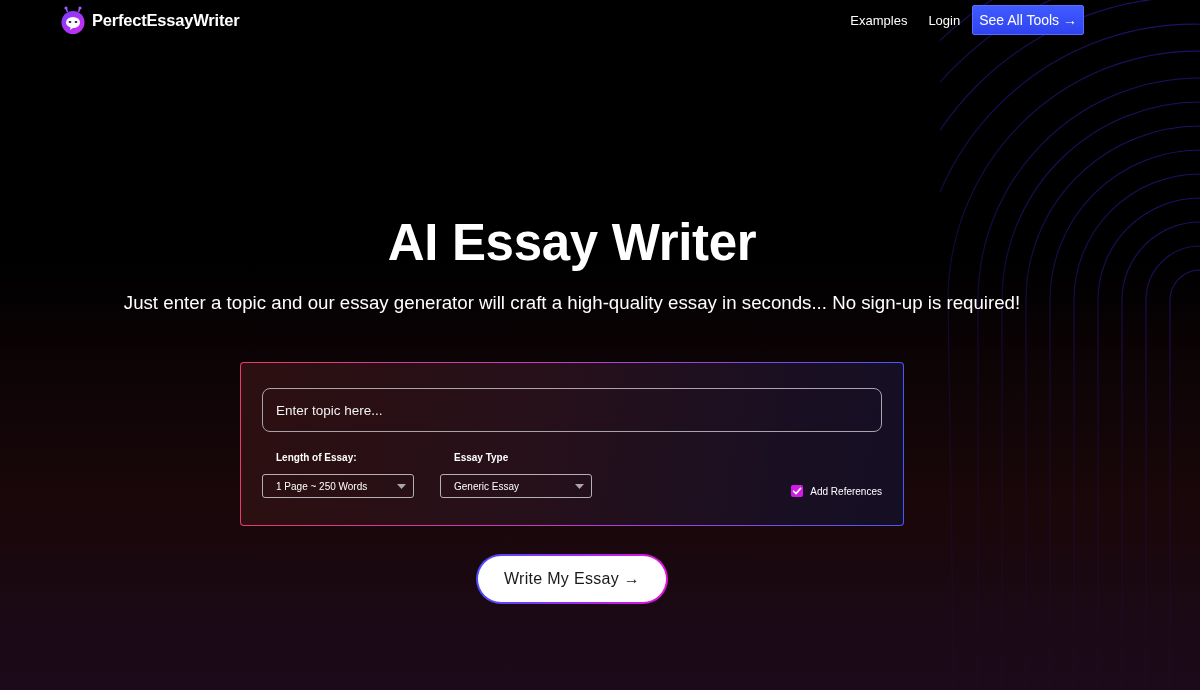 The width and height of the screenshot is (1200, 690). What do you see at coordinates (572, 243) in the screenshot?
I see `page-title: AI Essay Writer` at bounding box center [572, 243].